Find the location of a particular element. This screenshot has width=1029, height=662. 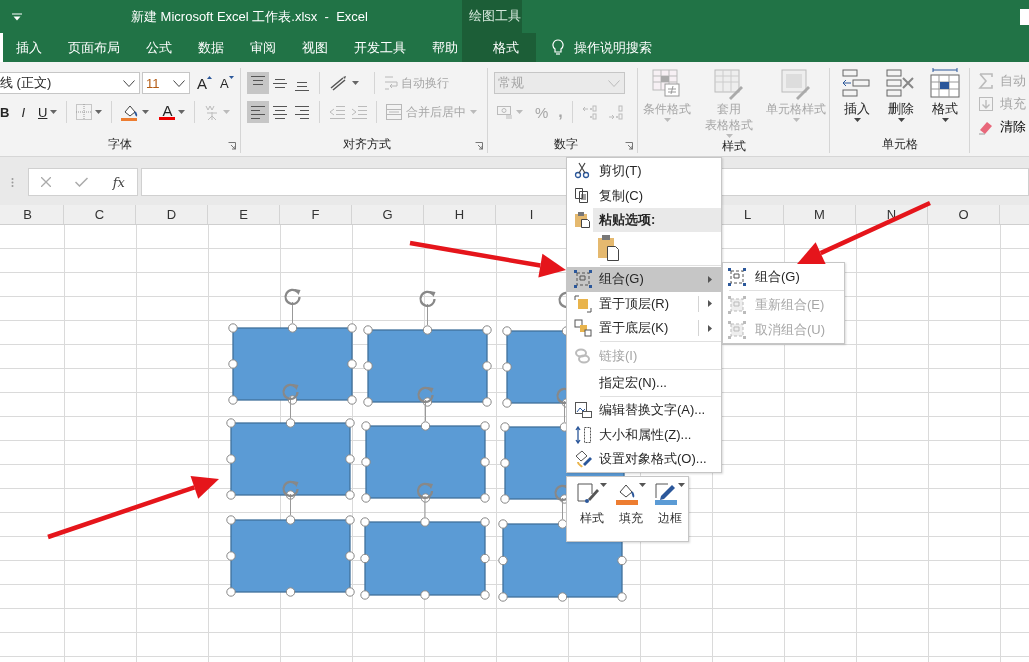

group-label: 单元格 is located at coordinates (899, 144).